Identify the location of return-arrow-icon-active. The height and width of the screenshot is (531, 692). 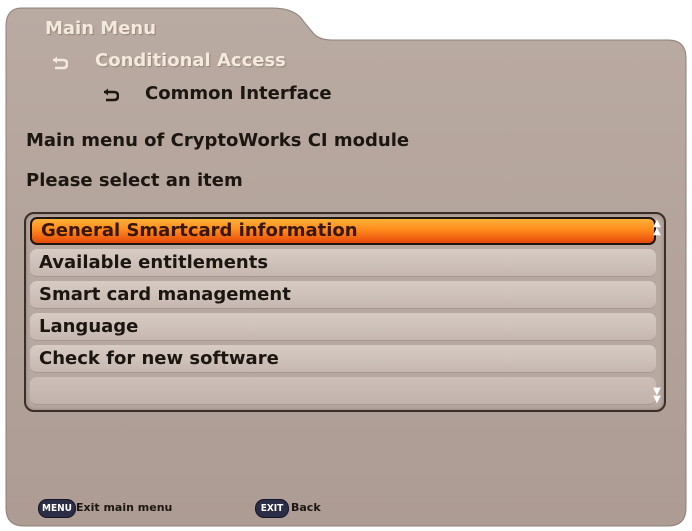
(111, 95).